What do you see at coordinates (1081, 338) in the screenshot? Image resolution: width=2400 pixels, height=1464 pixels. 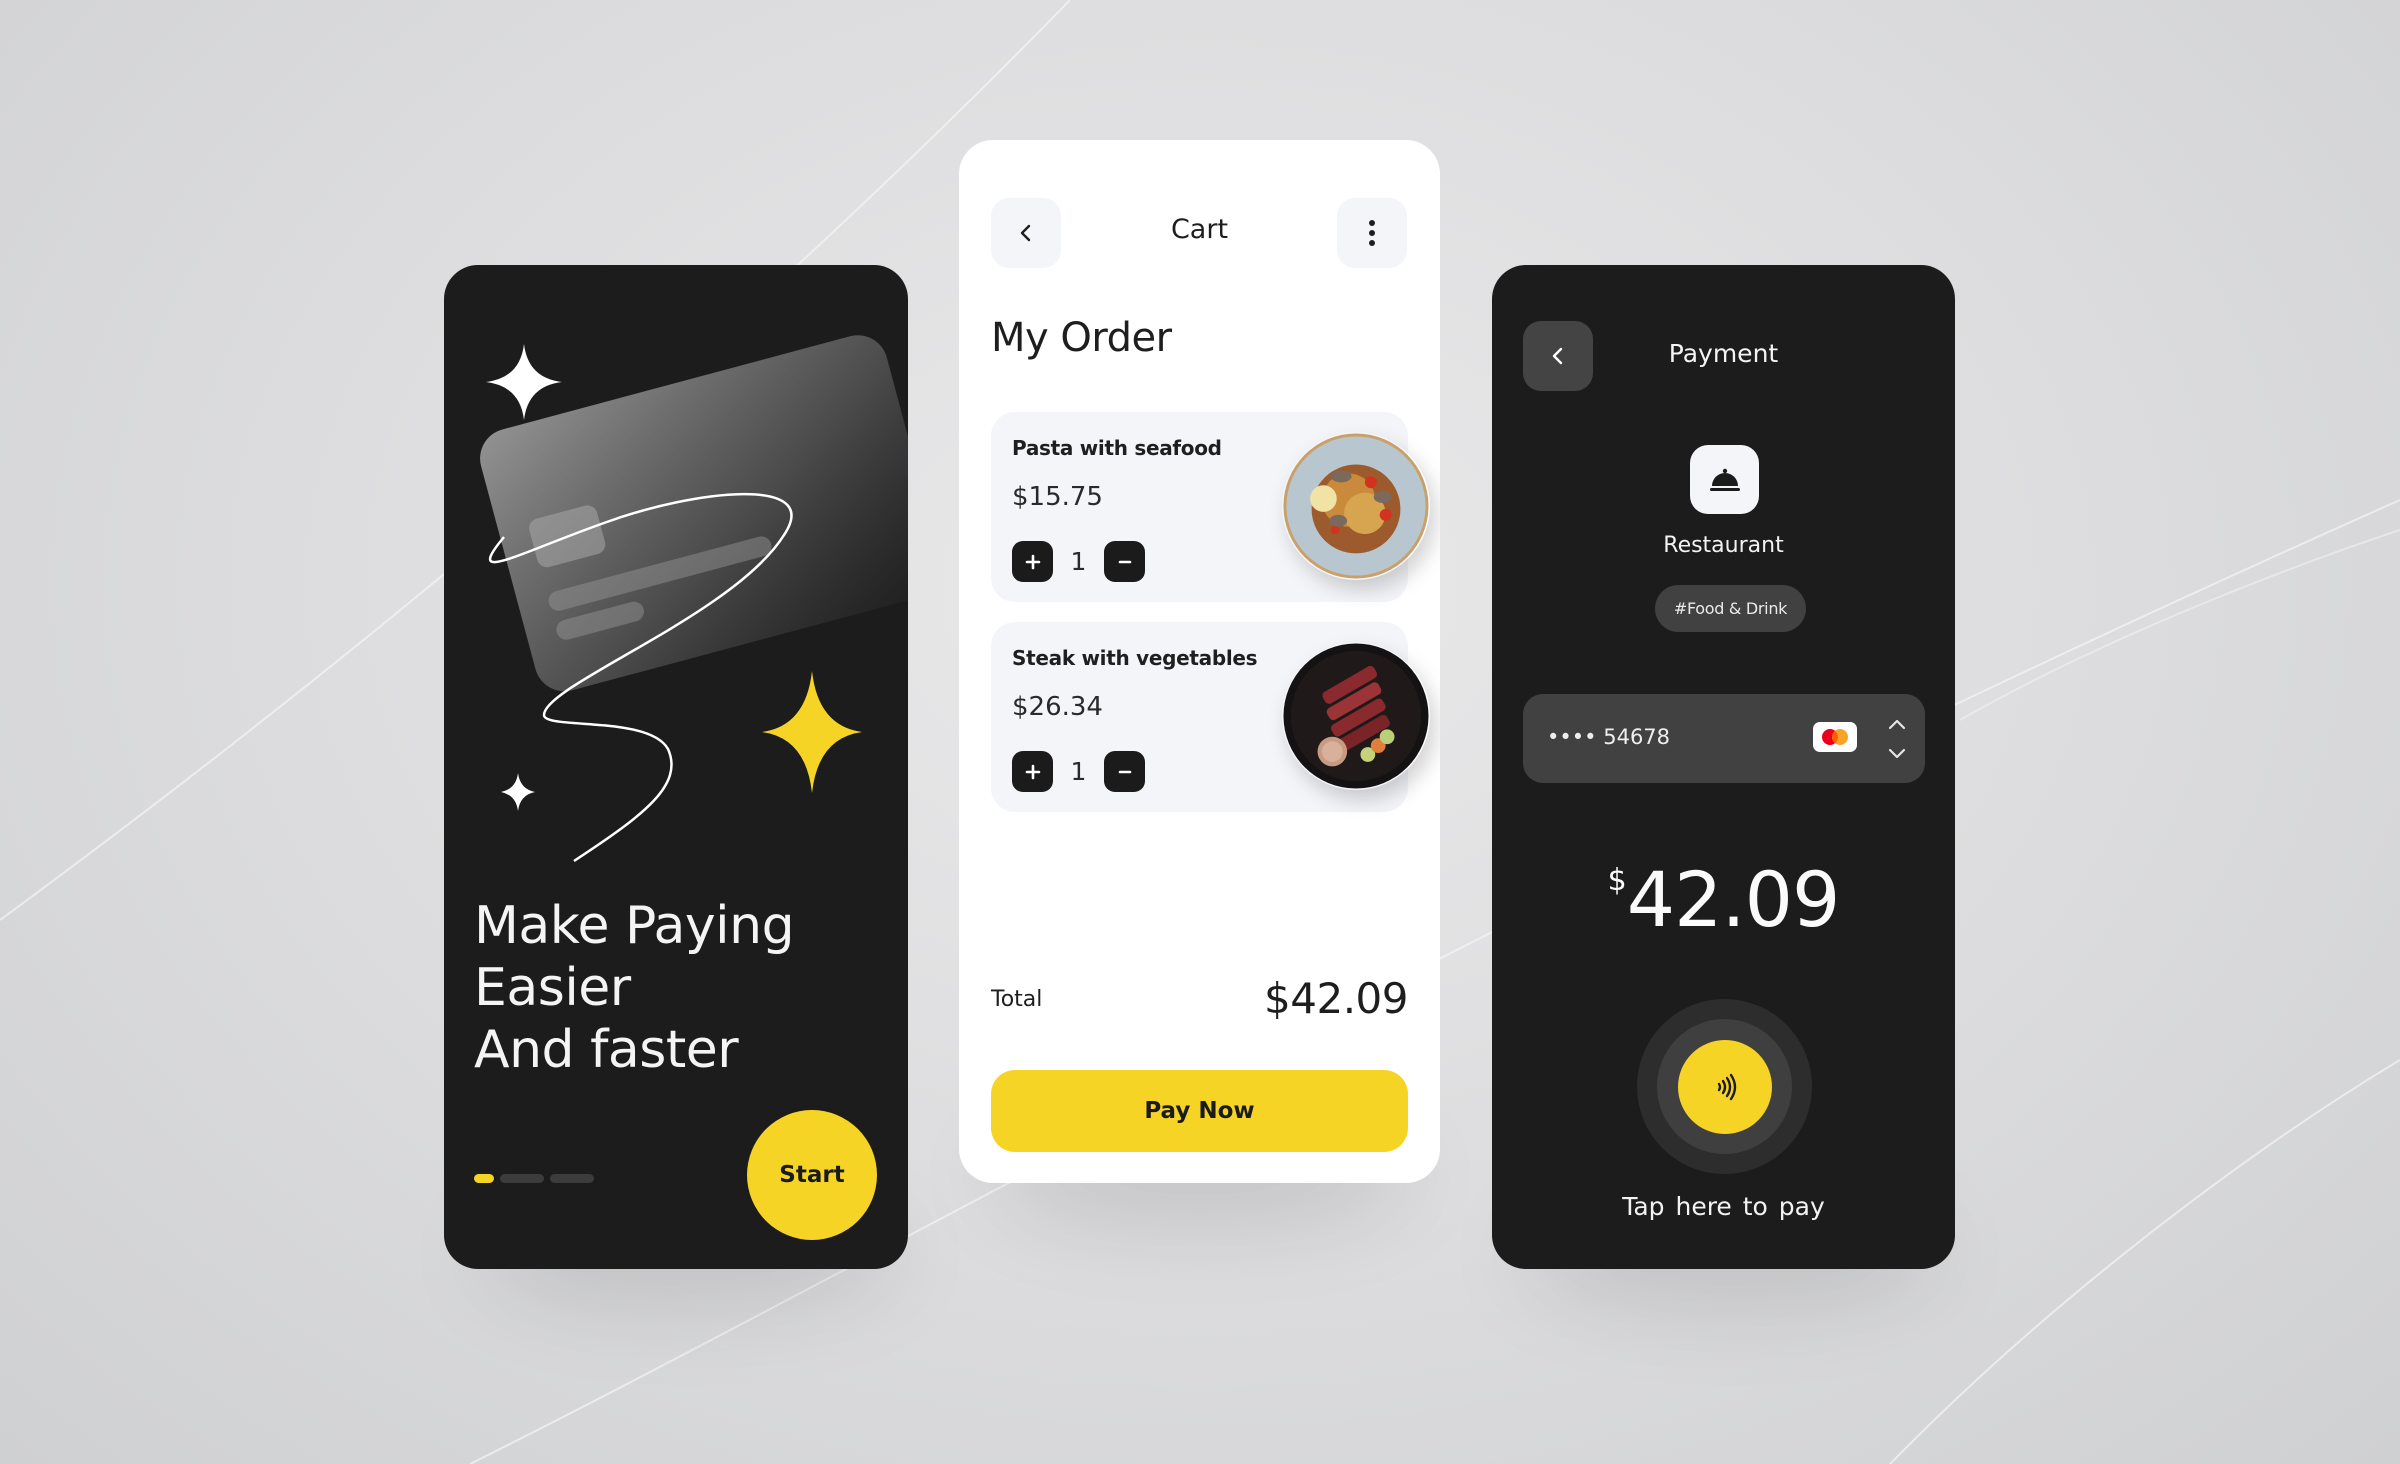 I see `page-heading: My Order` at bounding box center [1081, 338].